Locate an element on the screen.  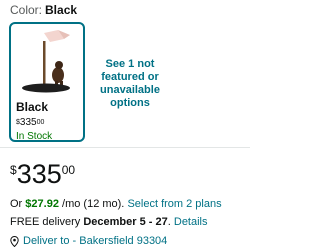
delivery-details-link: Details is located at coordinates (191, 222).